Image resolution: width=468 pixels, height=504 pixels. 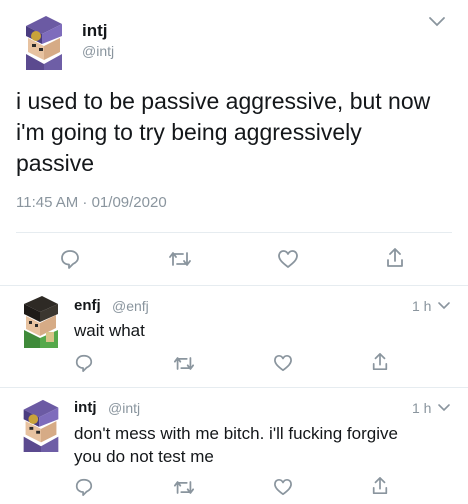 I want to click on reply-text: wait what, so click(x=109, y=330).